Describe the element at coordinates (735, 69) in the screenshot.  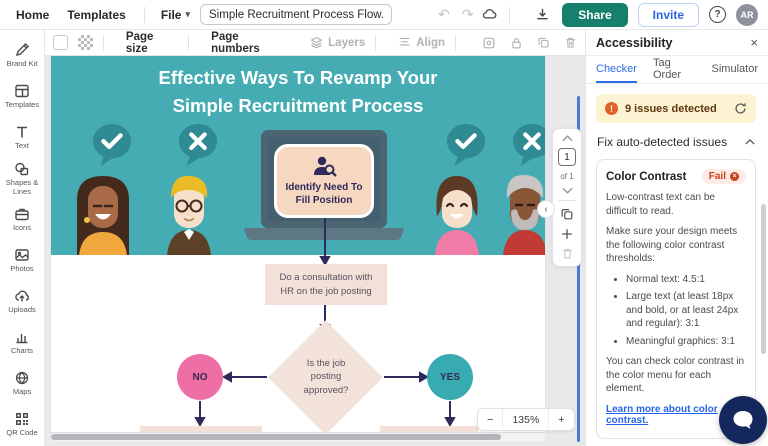
I see `tab-simulator: Simulator` at that location.